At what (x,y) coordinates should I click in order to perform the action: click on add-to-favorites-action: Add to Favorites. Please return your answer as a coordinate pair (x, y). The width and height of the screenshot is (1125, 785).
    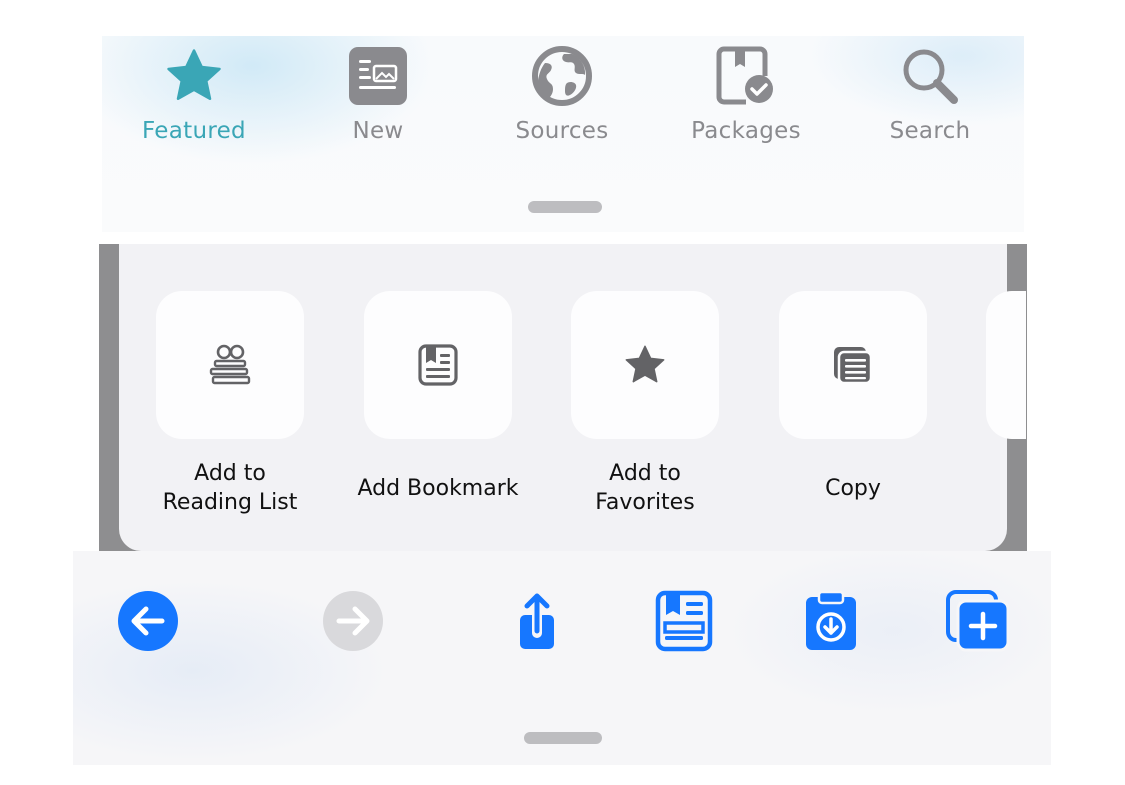
    Looking at the image, I should click on (645, 404).